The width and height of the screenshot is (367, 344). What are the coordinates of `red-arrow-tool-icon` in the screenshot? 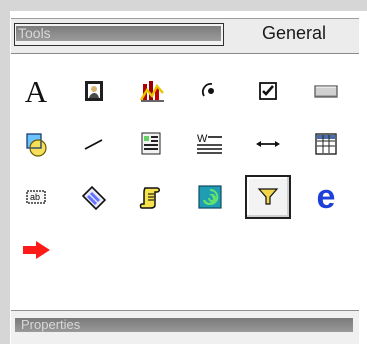 It's located at (36, 250).